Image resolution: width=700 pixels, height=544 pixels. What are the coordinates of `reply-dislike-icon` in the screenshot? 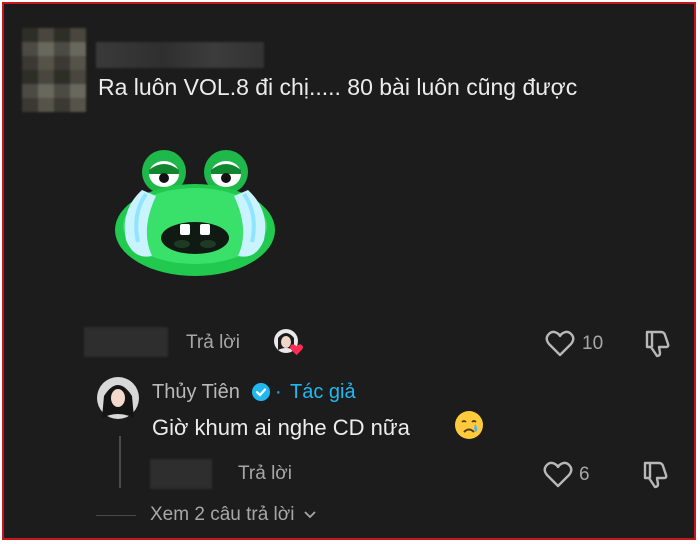 It's located at (656, 474).